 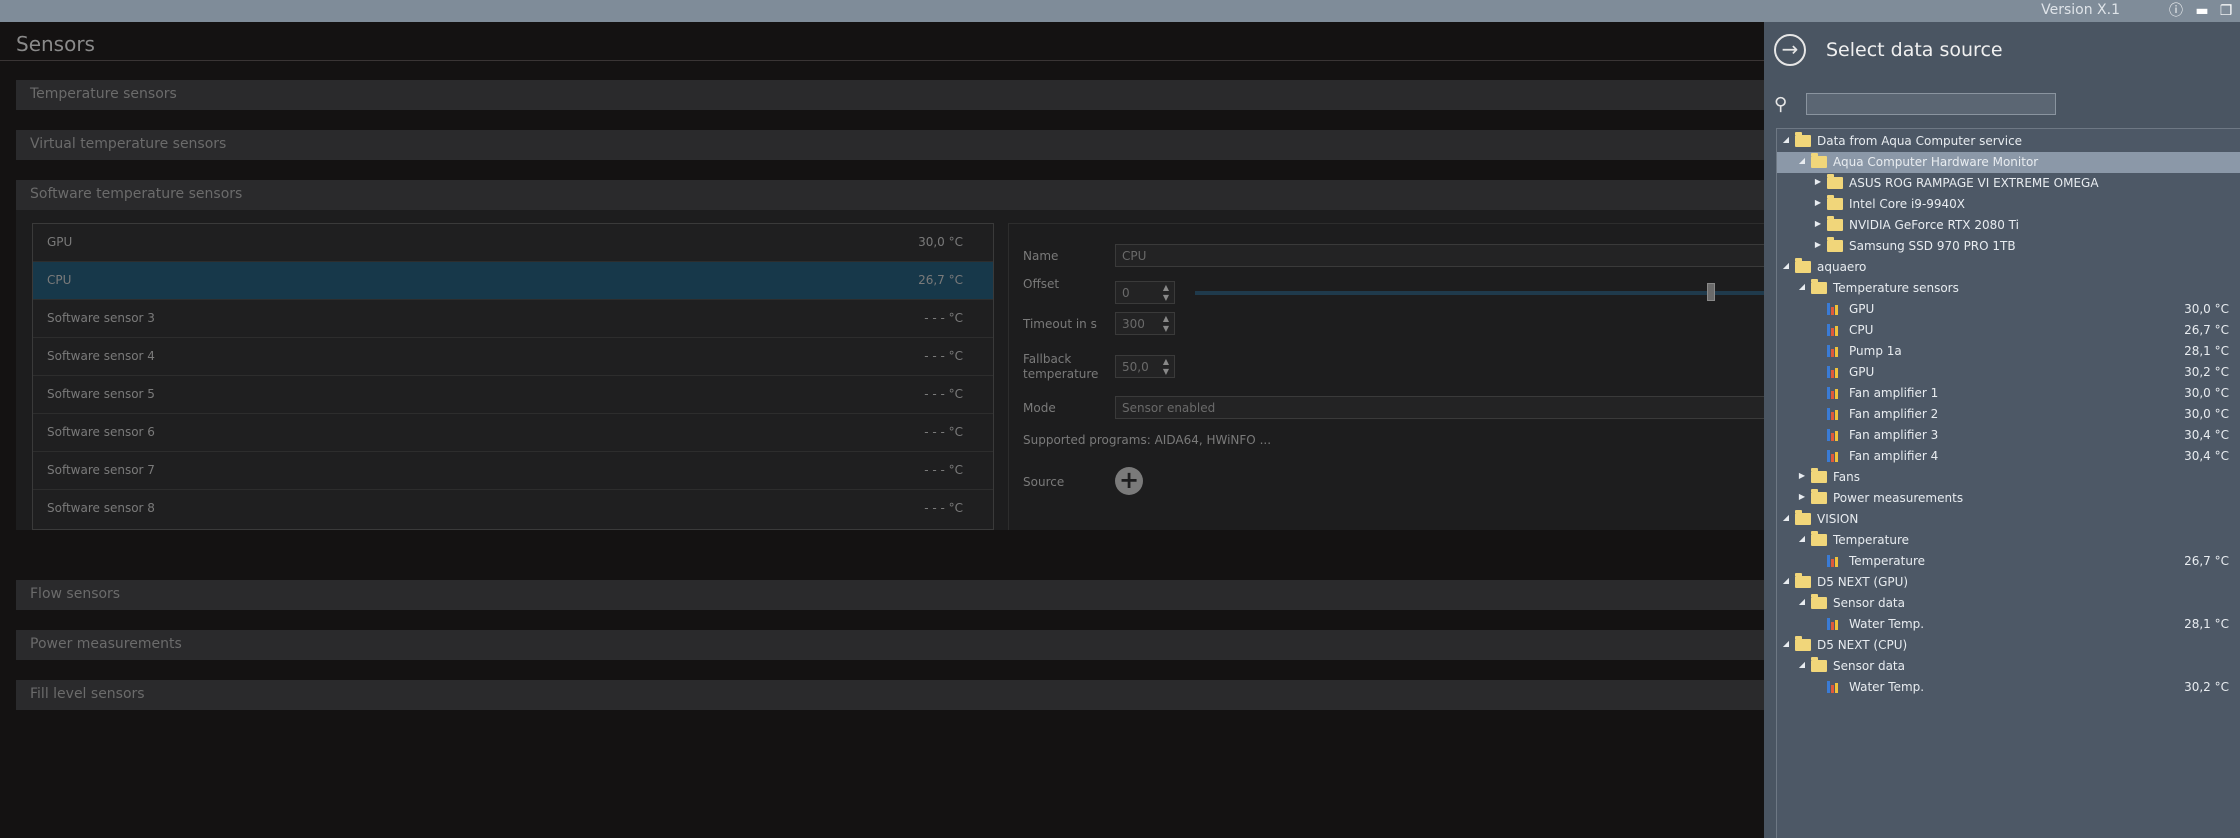 I want to click on sensor-row-8: Software sensor 8 - - - °C, so click(x=513, y=509).